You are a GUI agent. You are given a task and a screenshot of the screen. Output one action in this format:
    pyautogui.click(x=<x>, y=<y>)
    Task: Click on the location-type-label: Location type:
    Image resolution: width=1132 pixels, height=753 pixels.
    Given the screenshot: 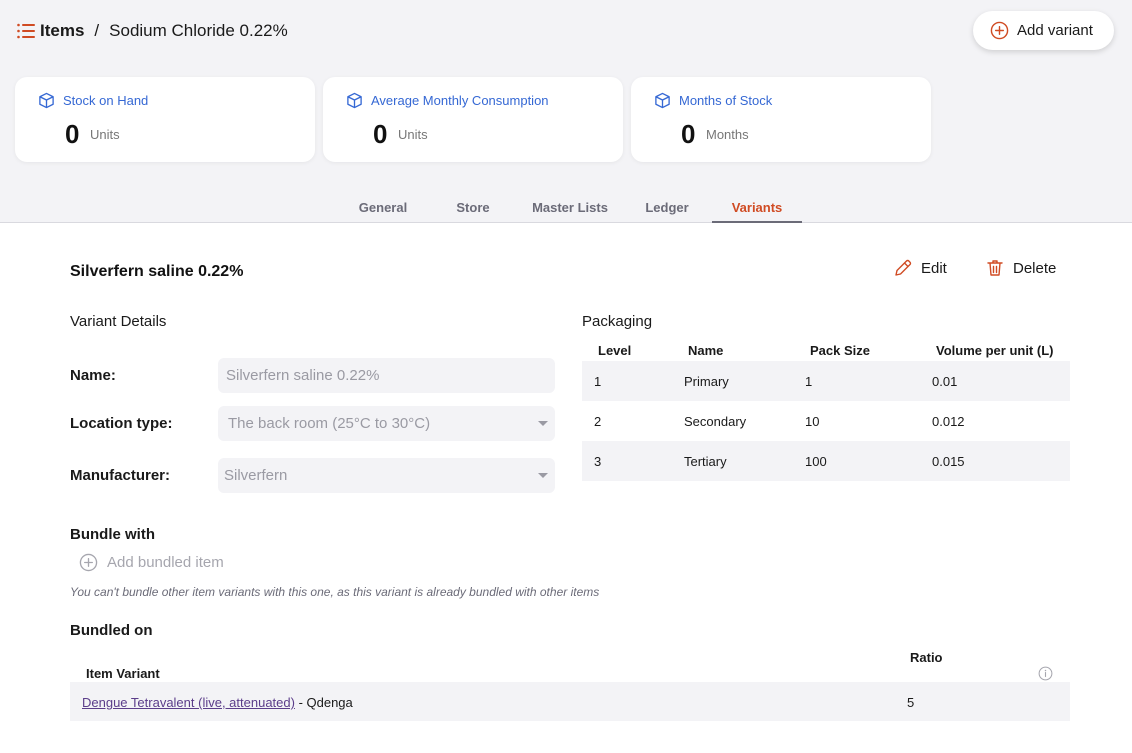 What is the action you would take?
    pyautogui.click(x=121, y=423)
    